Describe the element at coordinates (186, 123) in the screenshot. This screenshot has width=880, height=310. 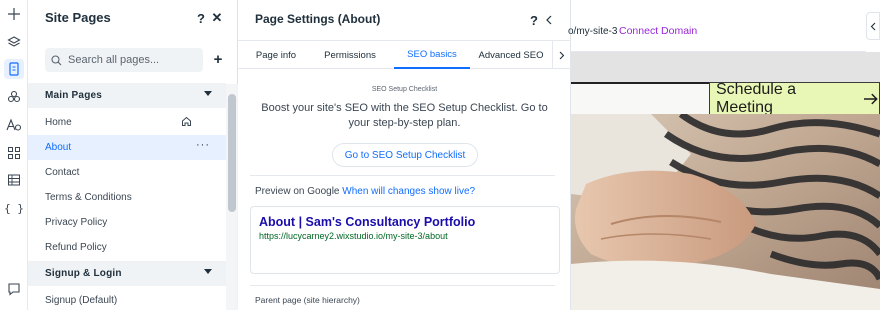
I see `home-icon` at that location.